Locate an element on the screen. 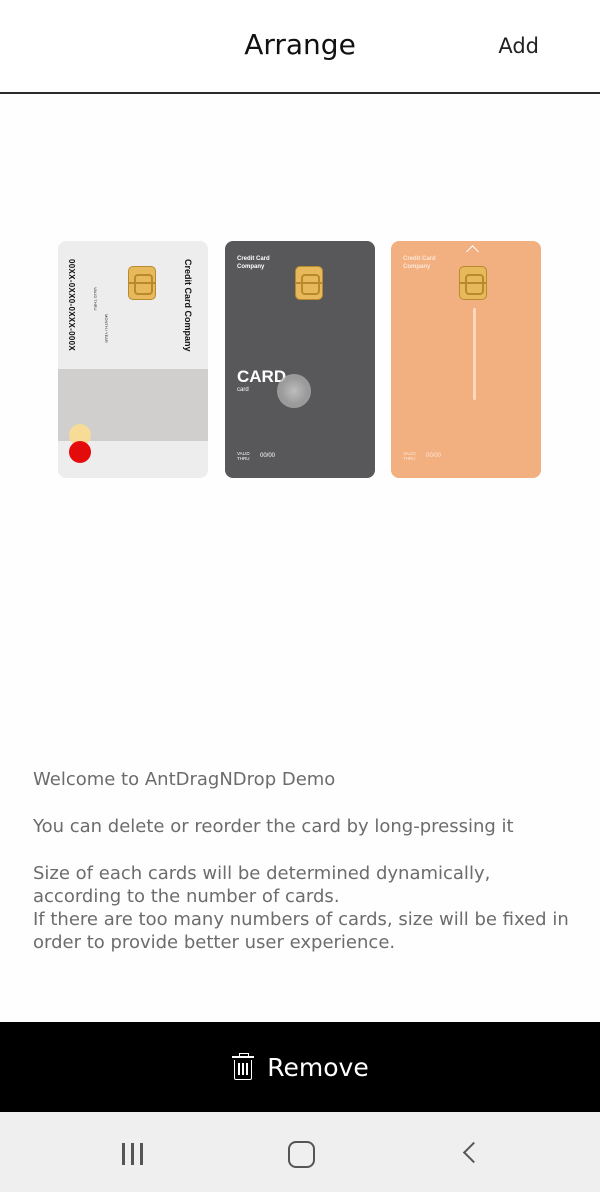 The image size is (600, 1192). remove-button: Remove is located at coordinates (300, 1067).